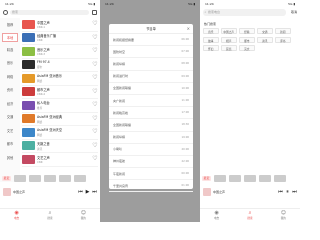 The image size is (320, 240). I want to click on category-item: 资讯, so click(10, 90).